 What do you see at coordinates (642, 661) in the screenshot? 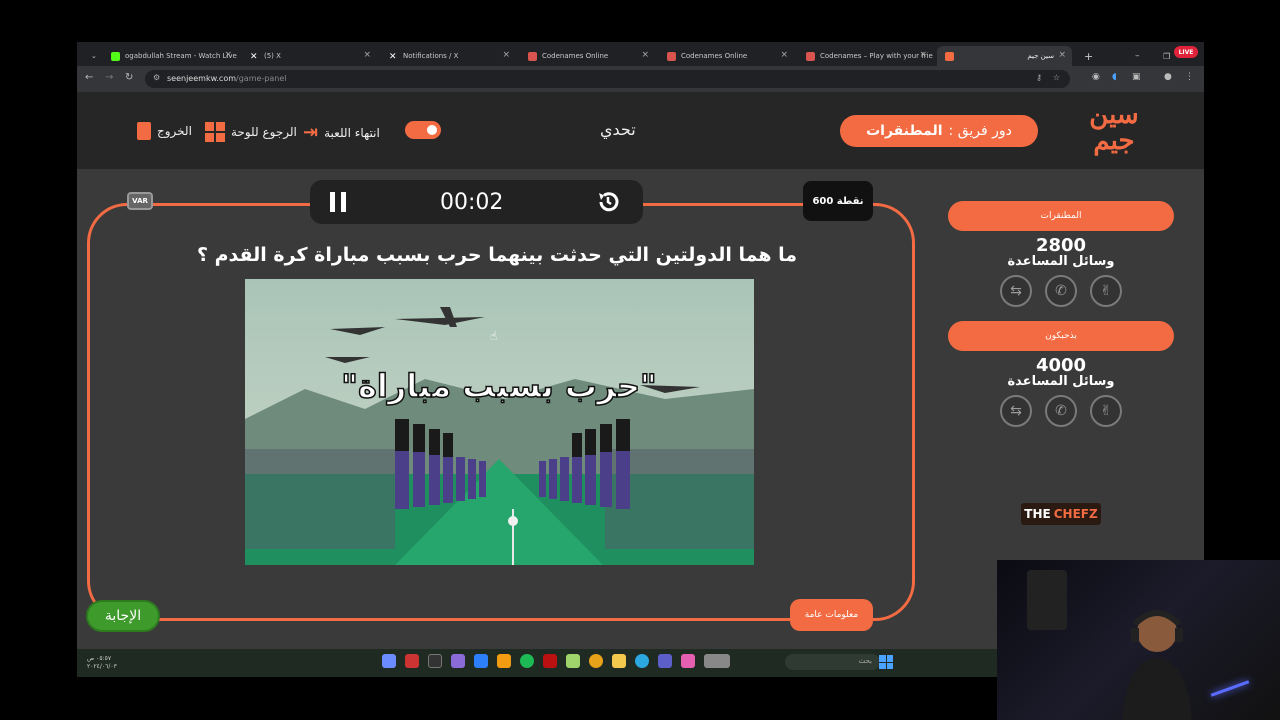
I see `edge-icon` at bounding box center [642, 661].